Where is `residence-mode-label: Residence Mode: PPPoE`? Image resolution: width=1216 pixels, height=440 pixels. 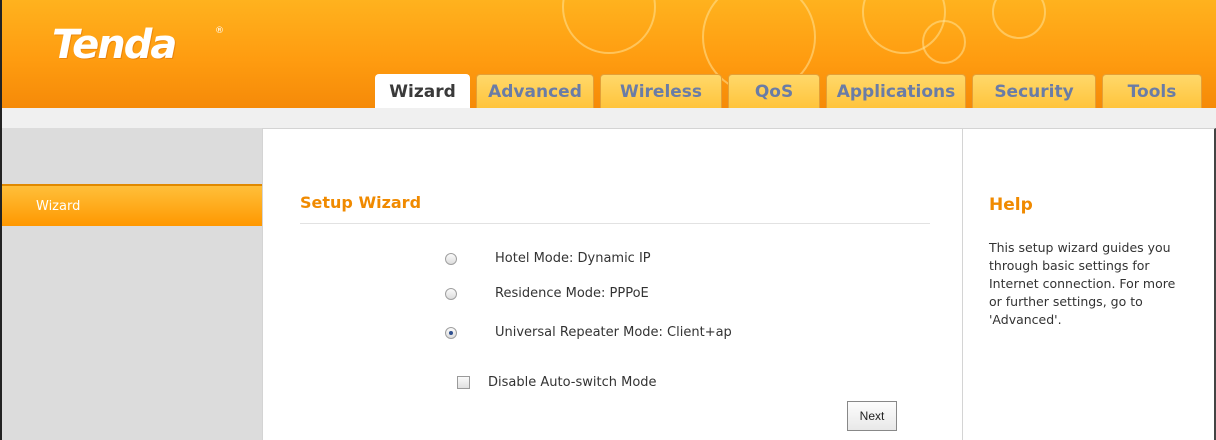
residence-mode-label: Residence Mode: PPPoE is located at coordinates (572, 293).